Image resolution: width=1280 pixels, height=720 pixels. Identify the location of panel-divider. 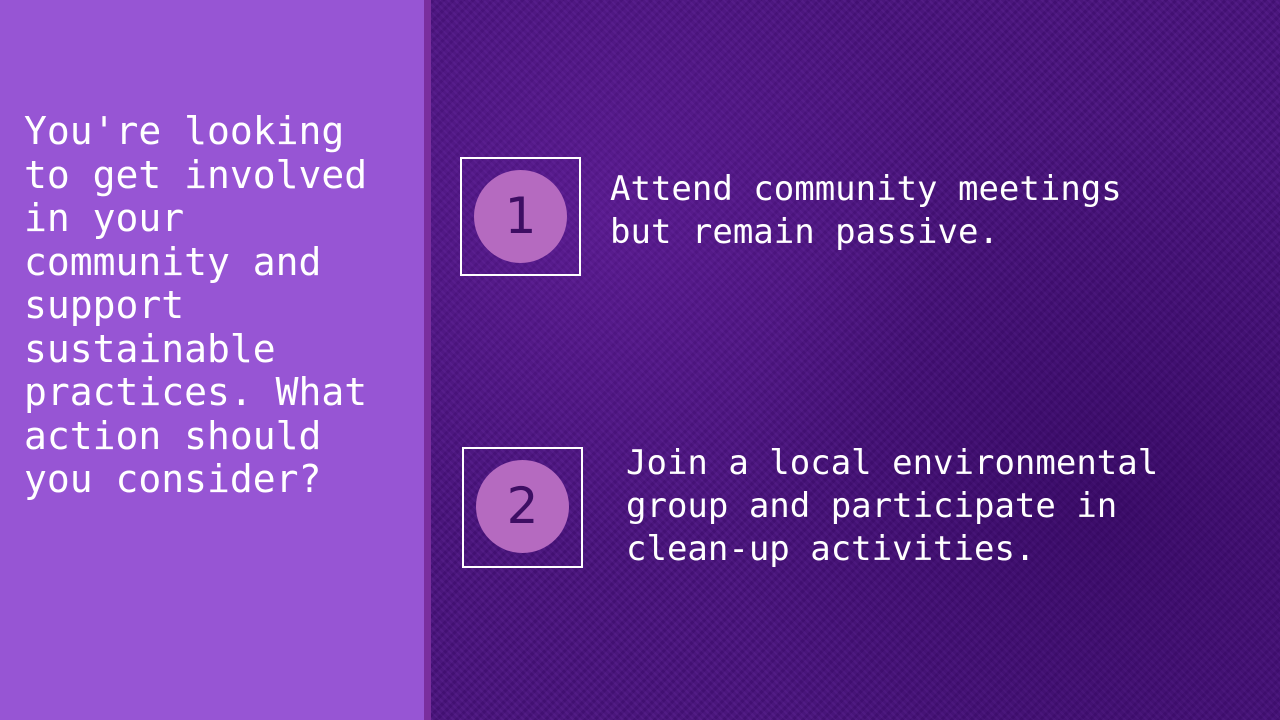
(427, 360).